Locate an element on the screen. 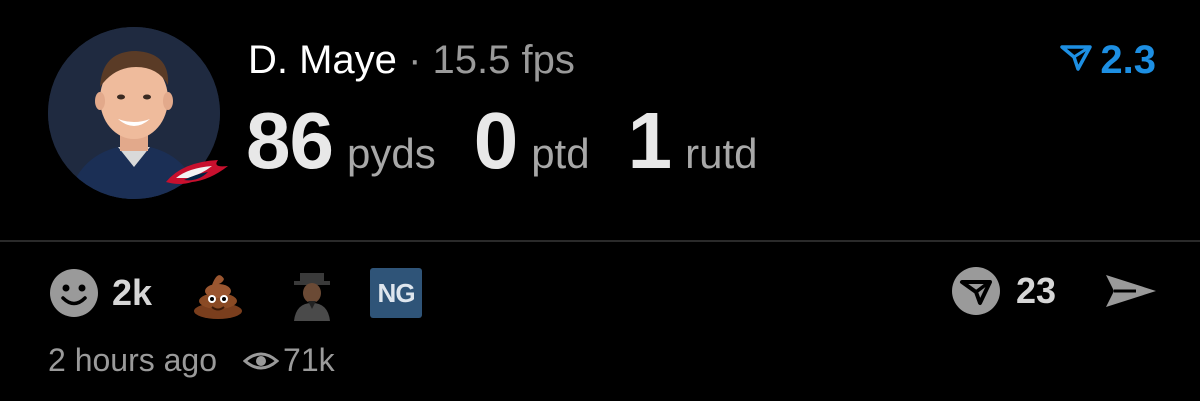  smiley-icon is located at coordinates (74, 293).